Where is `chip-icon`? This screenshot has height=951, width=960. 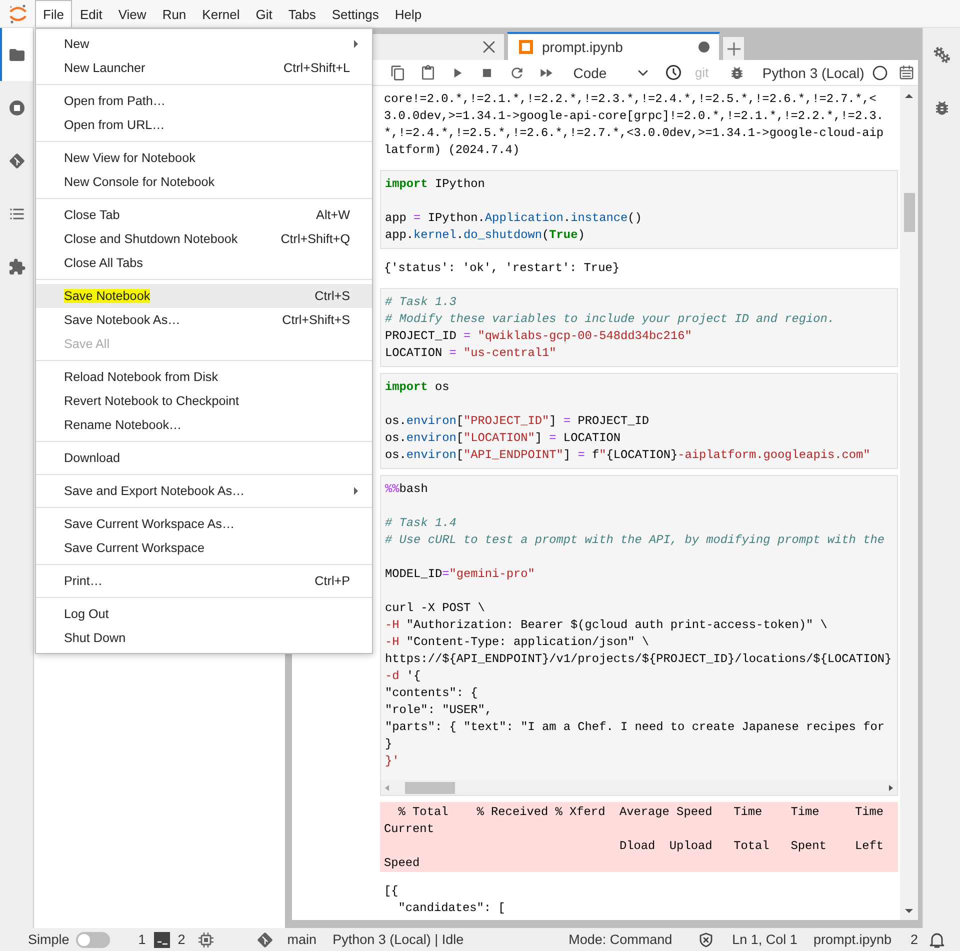 chip-icon is located at coordinates (206, 940).